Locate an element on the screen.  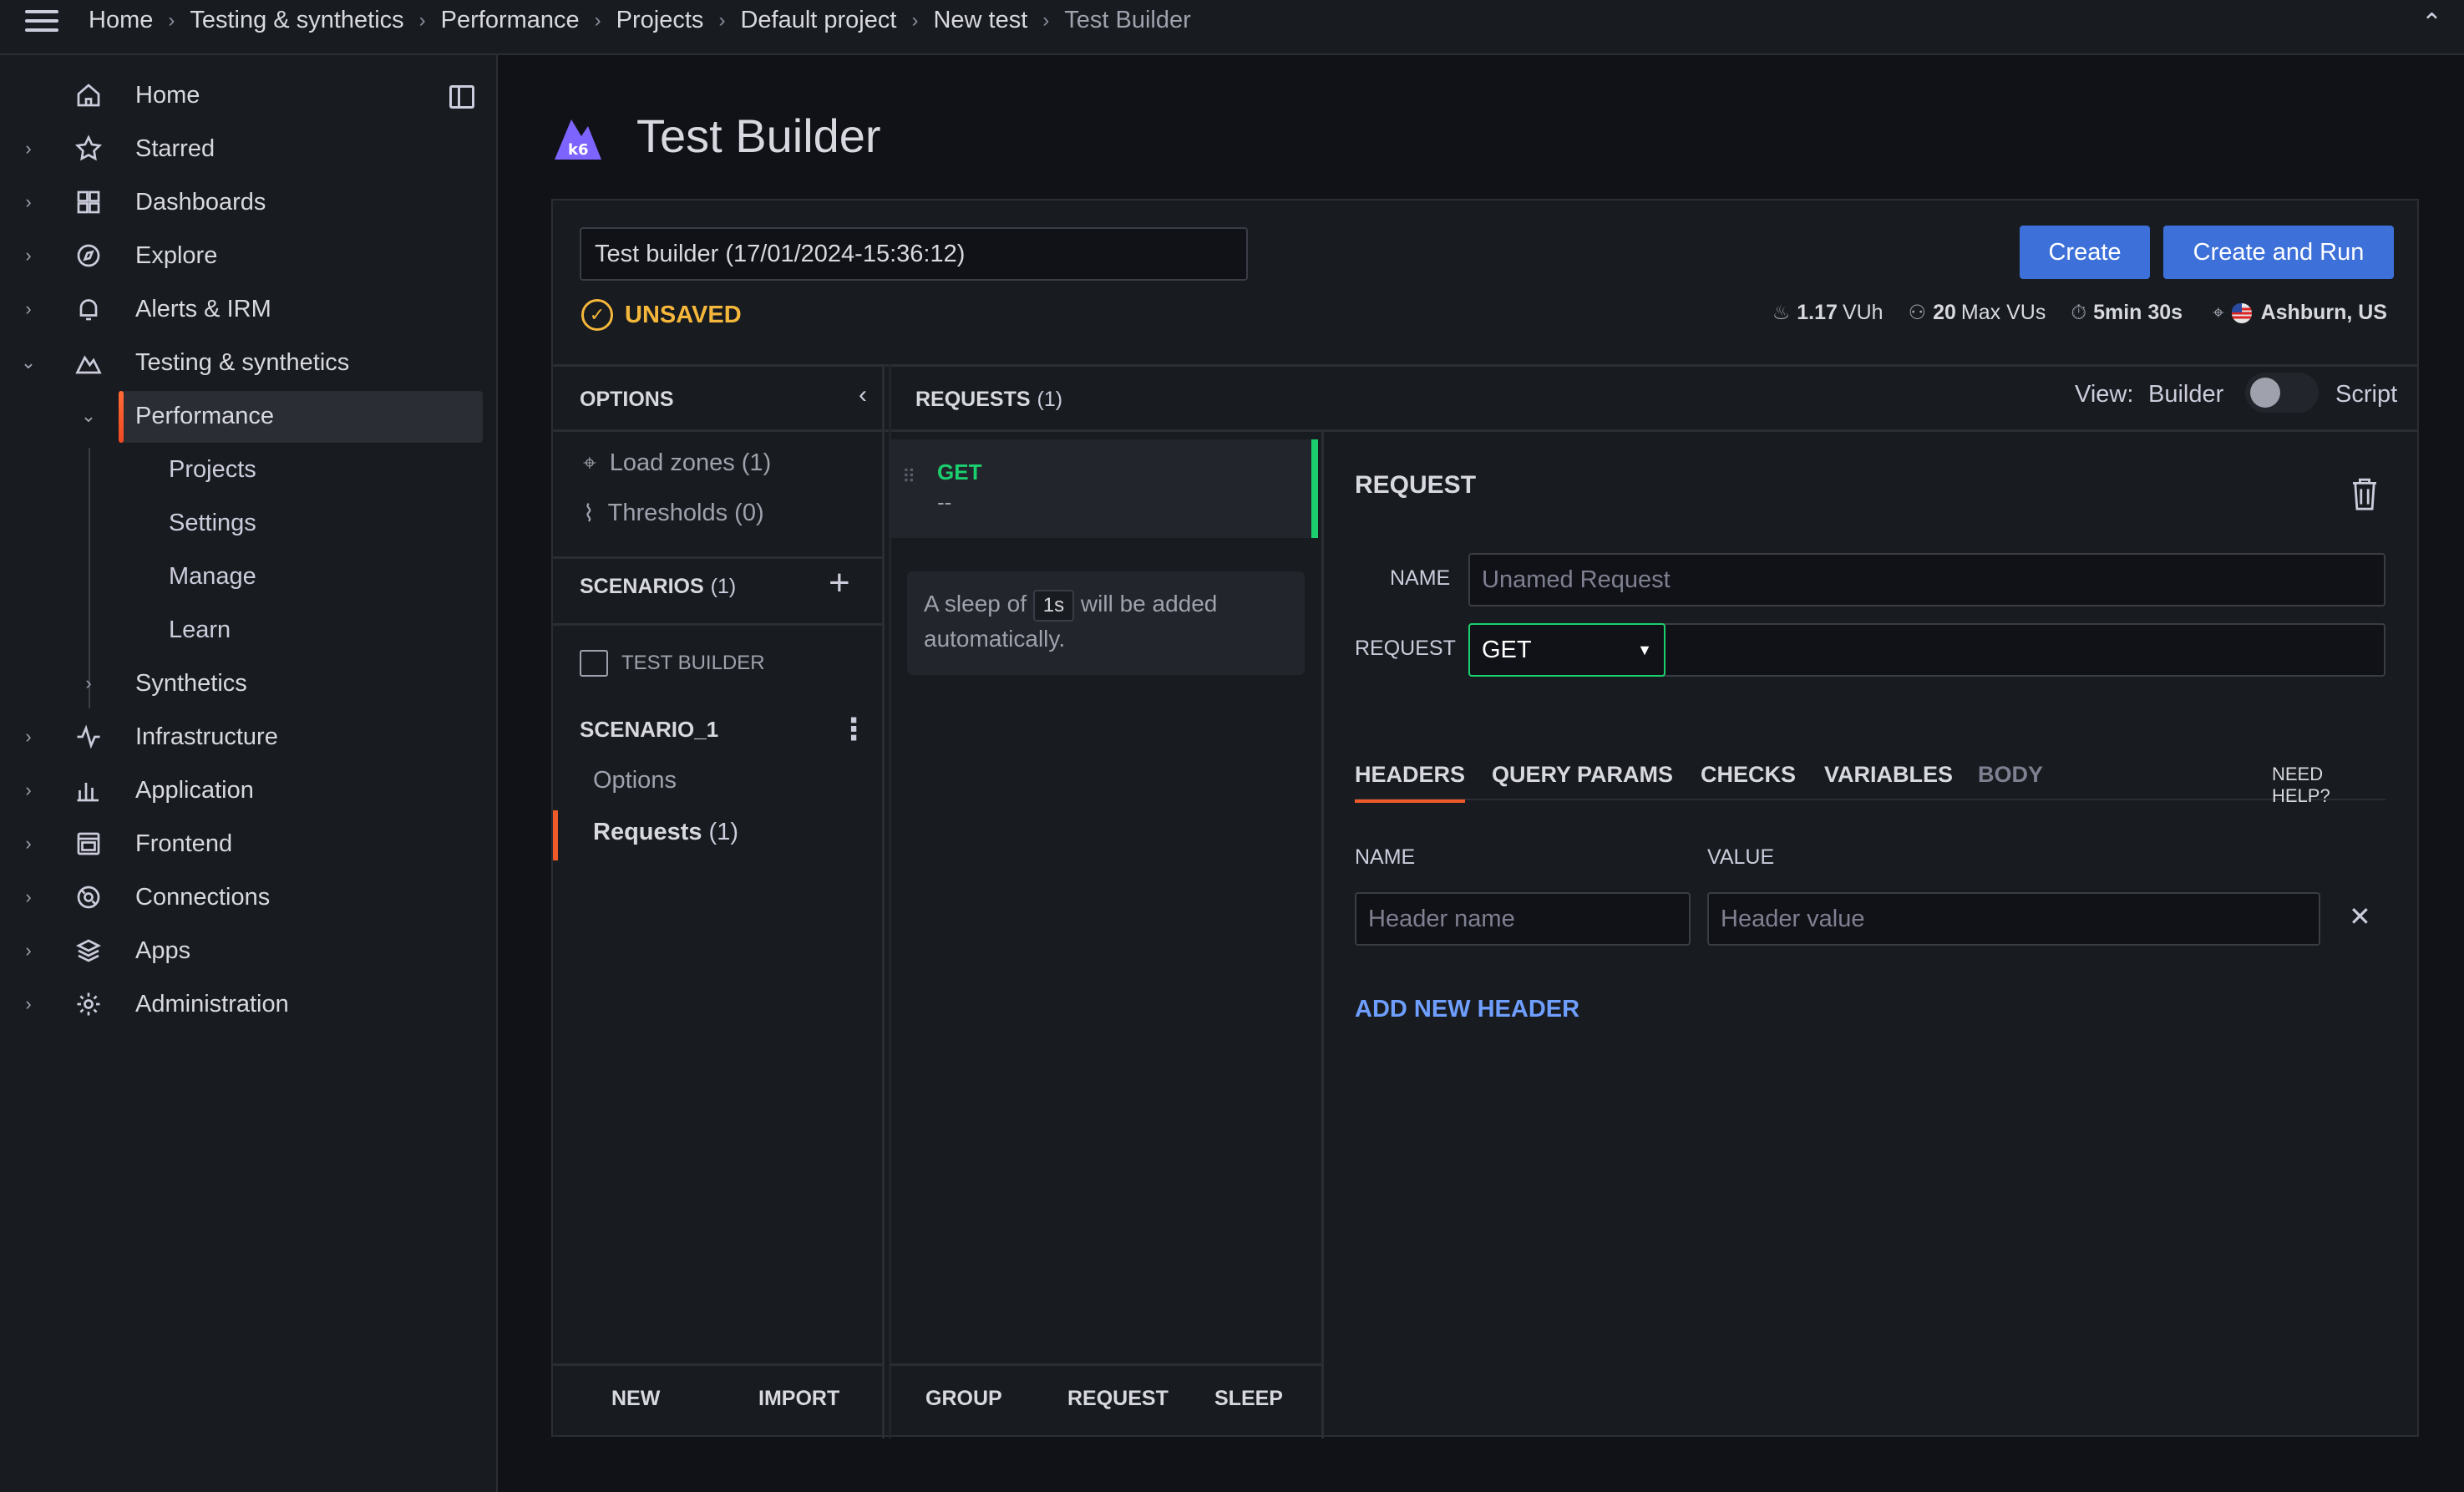
sidebar-item-alerts: › Alerts & IRM is located at coordinates (242, 309).